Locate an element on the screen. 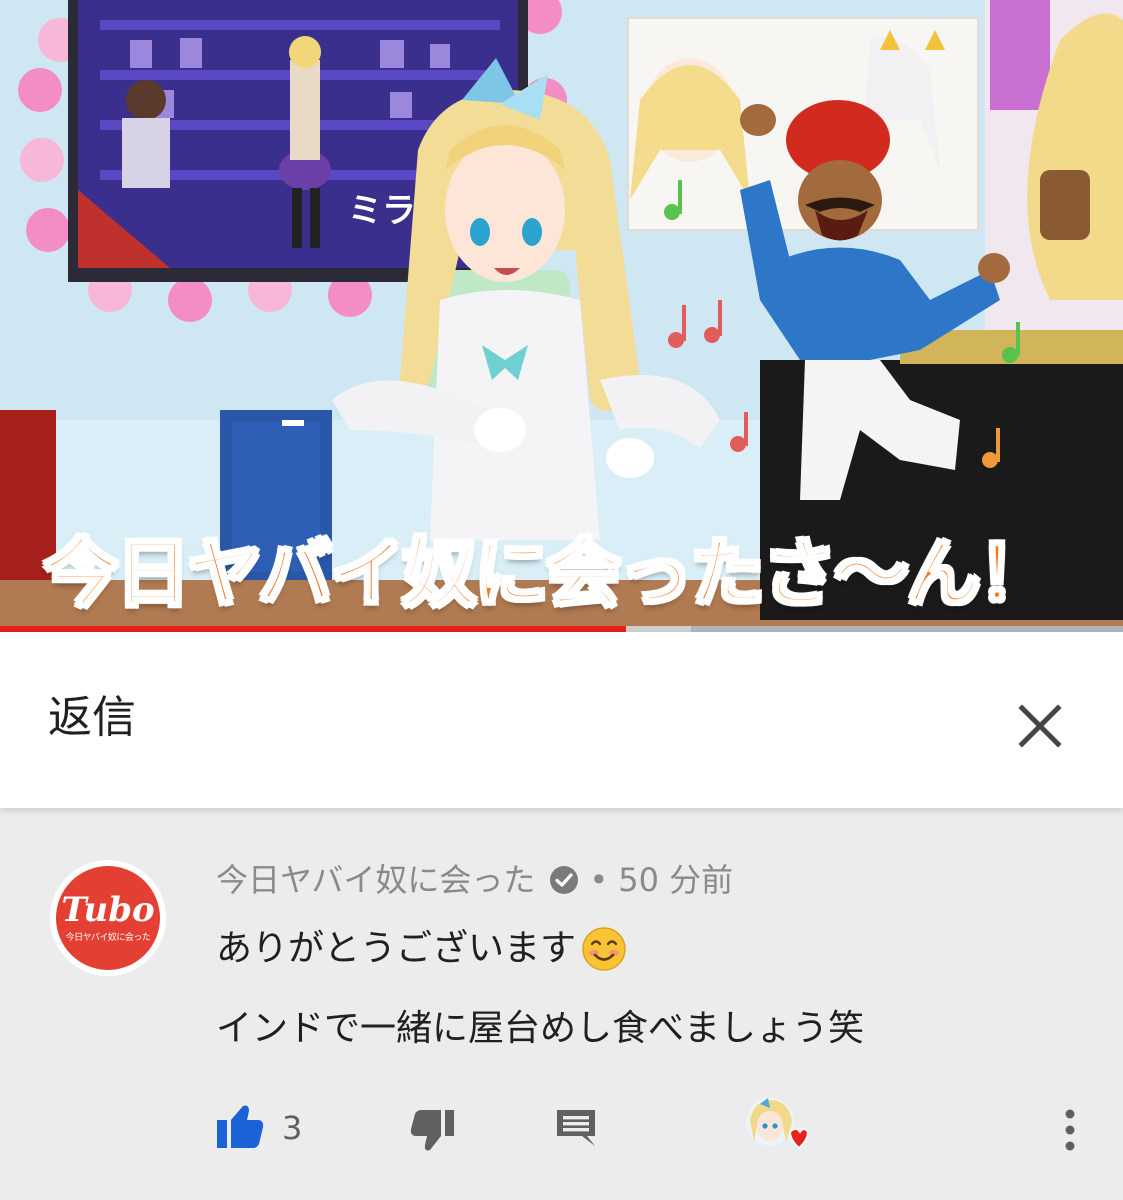  reply-button is located at coordinates (576, 1128).